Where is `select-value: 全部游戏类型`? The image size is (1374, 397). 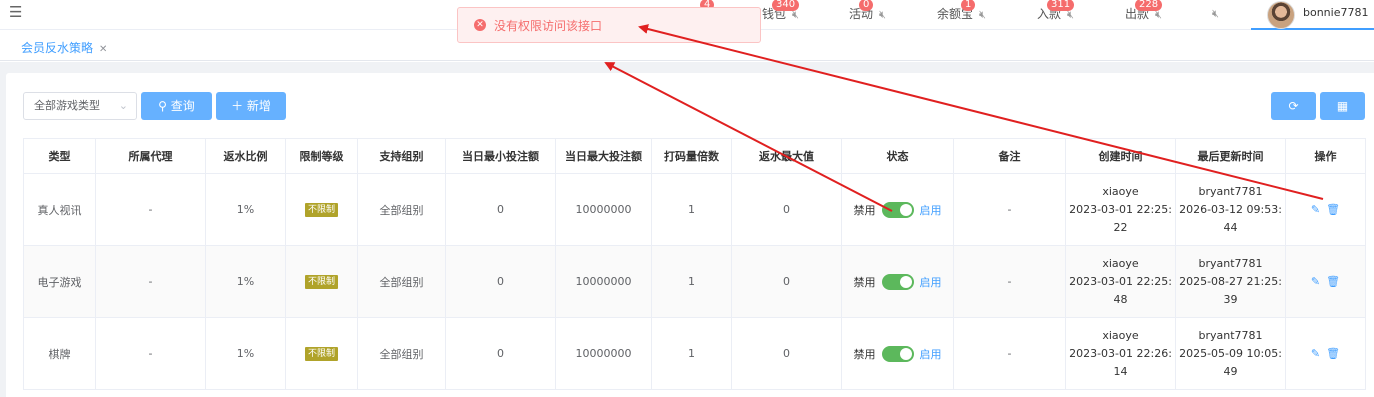 select-value: 全部游戏类型 is located at coordinates (67, 105).